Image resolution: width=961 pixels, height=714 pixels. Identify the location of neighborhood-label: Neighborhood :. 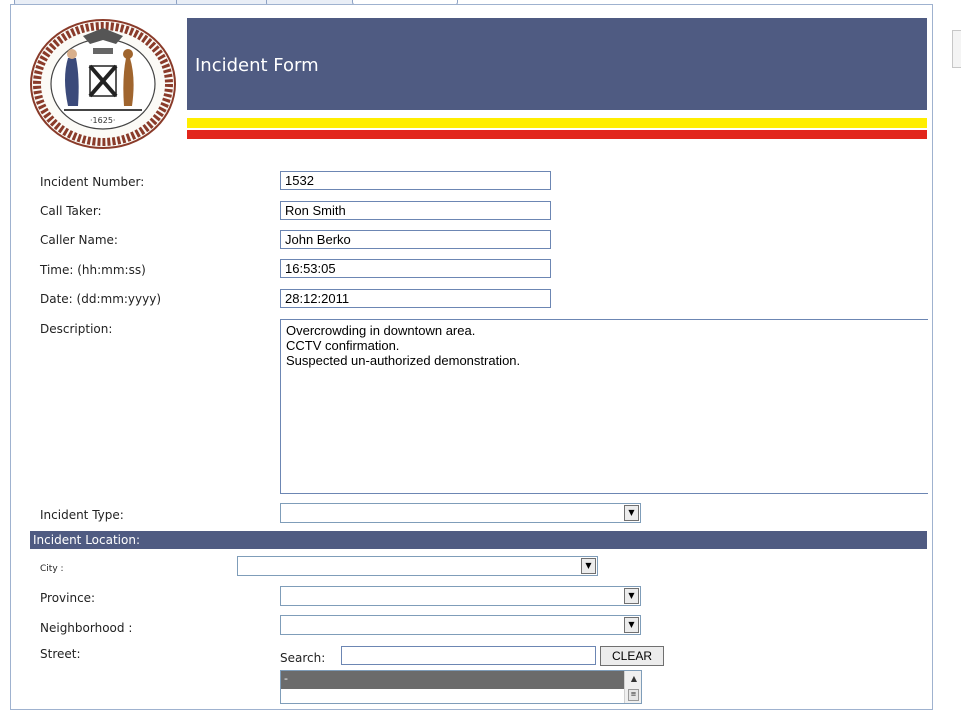
(86, 628).